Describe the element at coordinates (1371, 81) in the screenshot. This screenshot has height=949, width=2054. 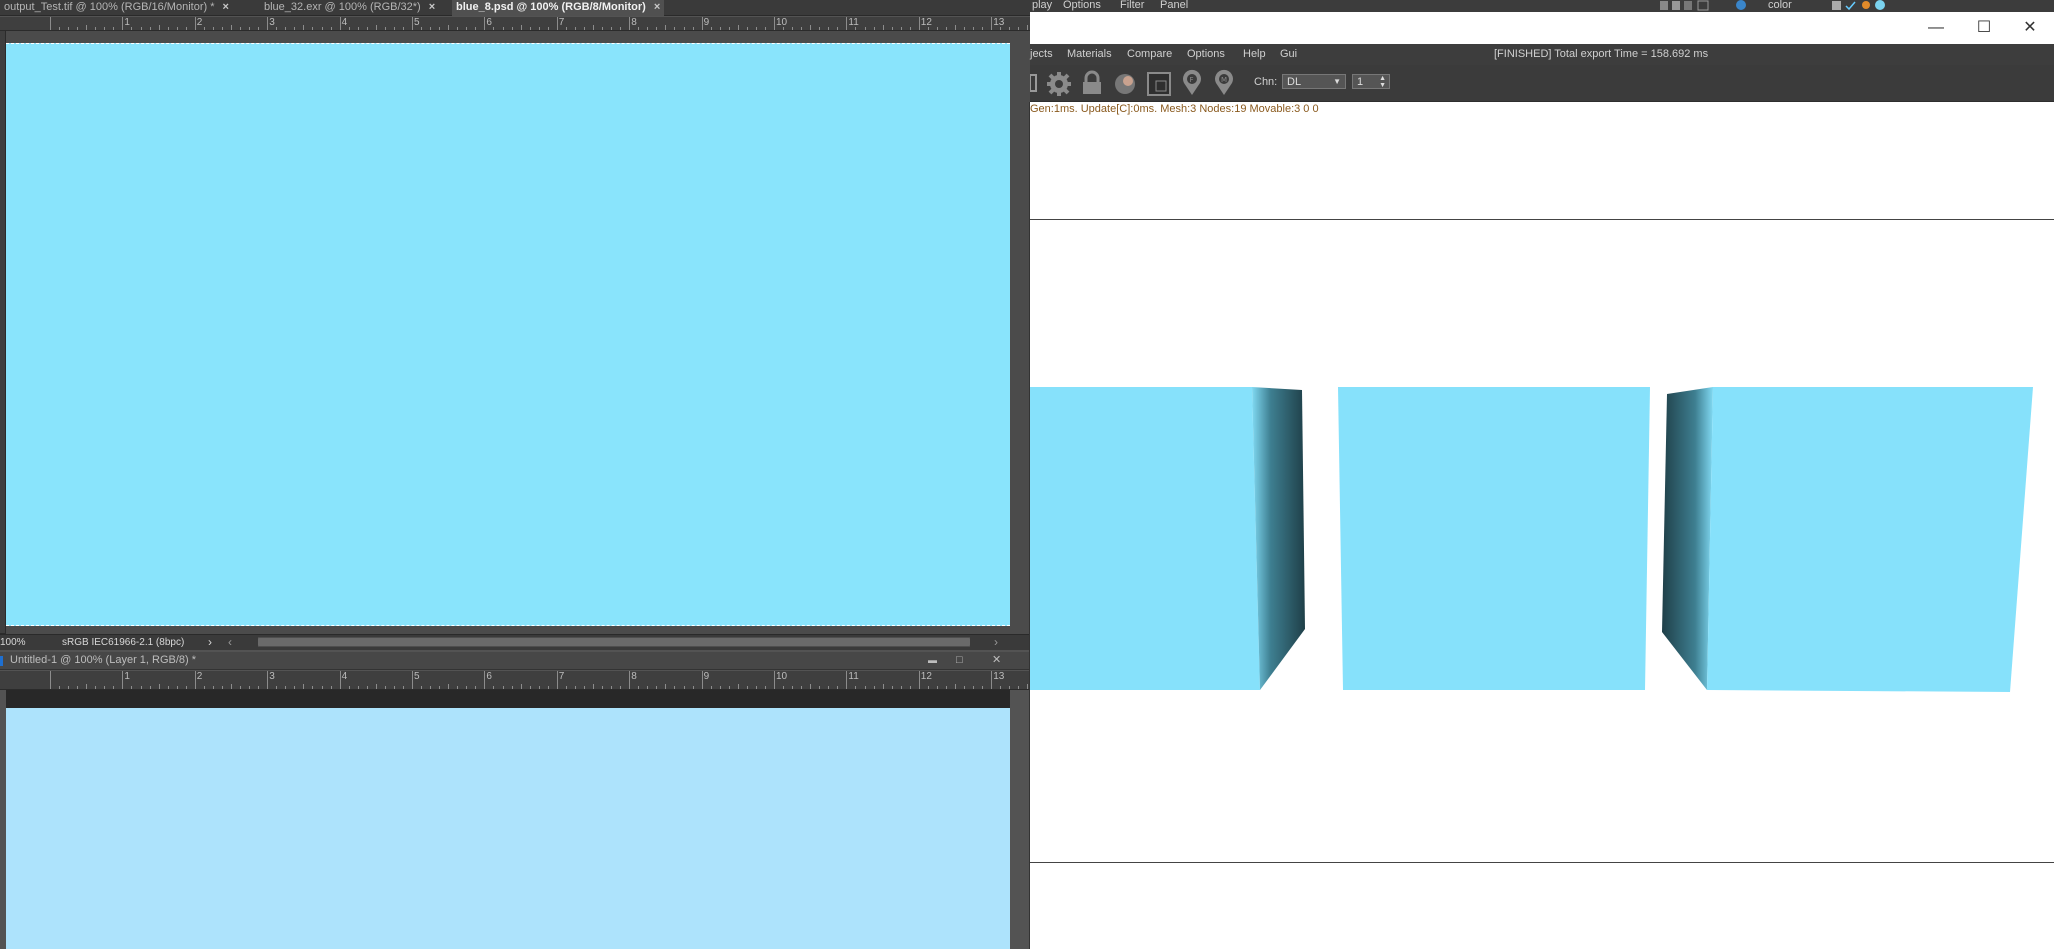
I see `channel-number-stepper: 1 ▲ ▼` at that location.